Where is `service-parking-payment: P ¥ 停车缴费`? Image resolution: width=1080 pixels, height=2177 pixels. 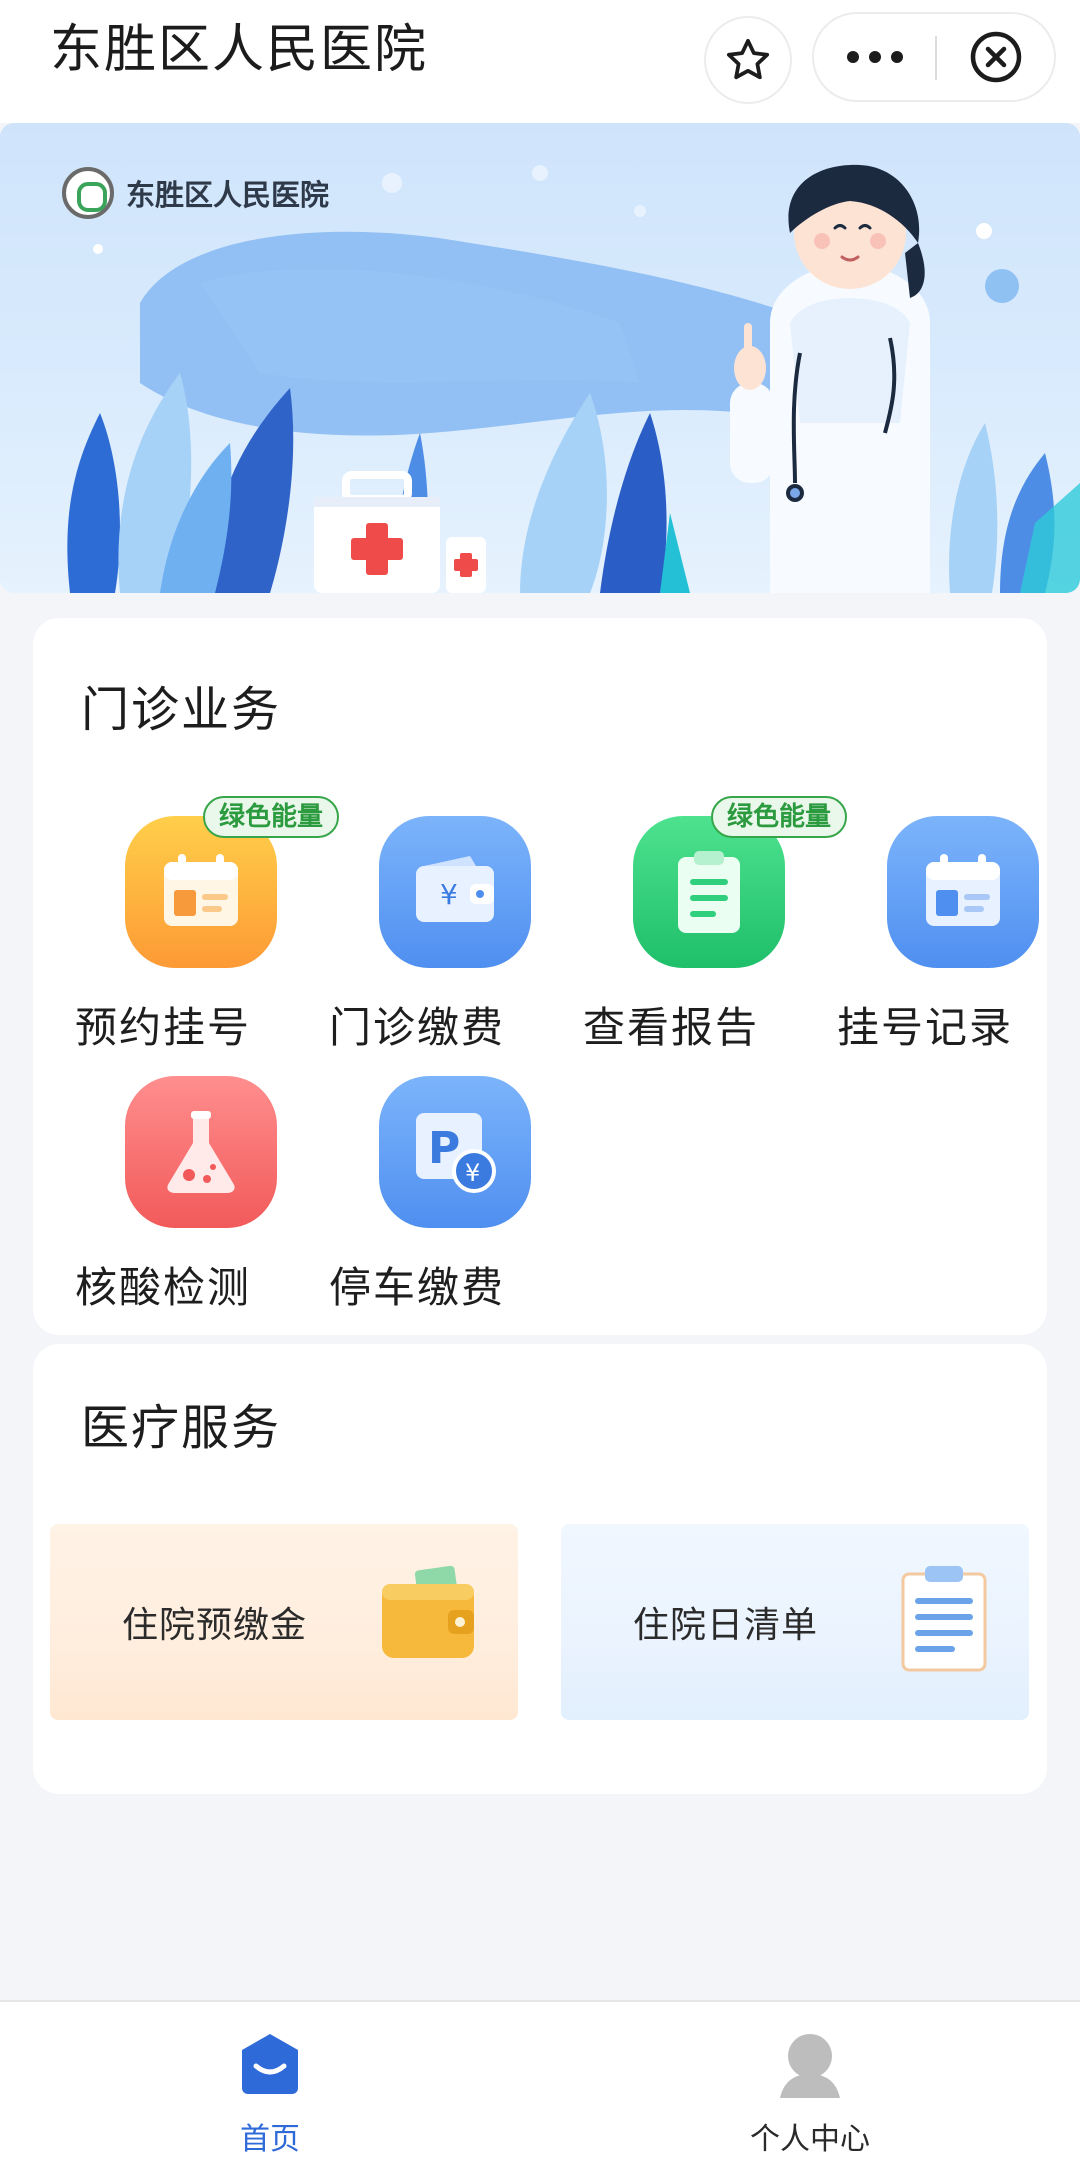 service-parking-payment: P ¥ 停车缴费 is located at coordinates (430, 1194).